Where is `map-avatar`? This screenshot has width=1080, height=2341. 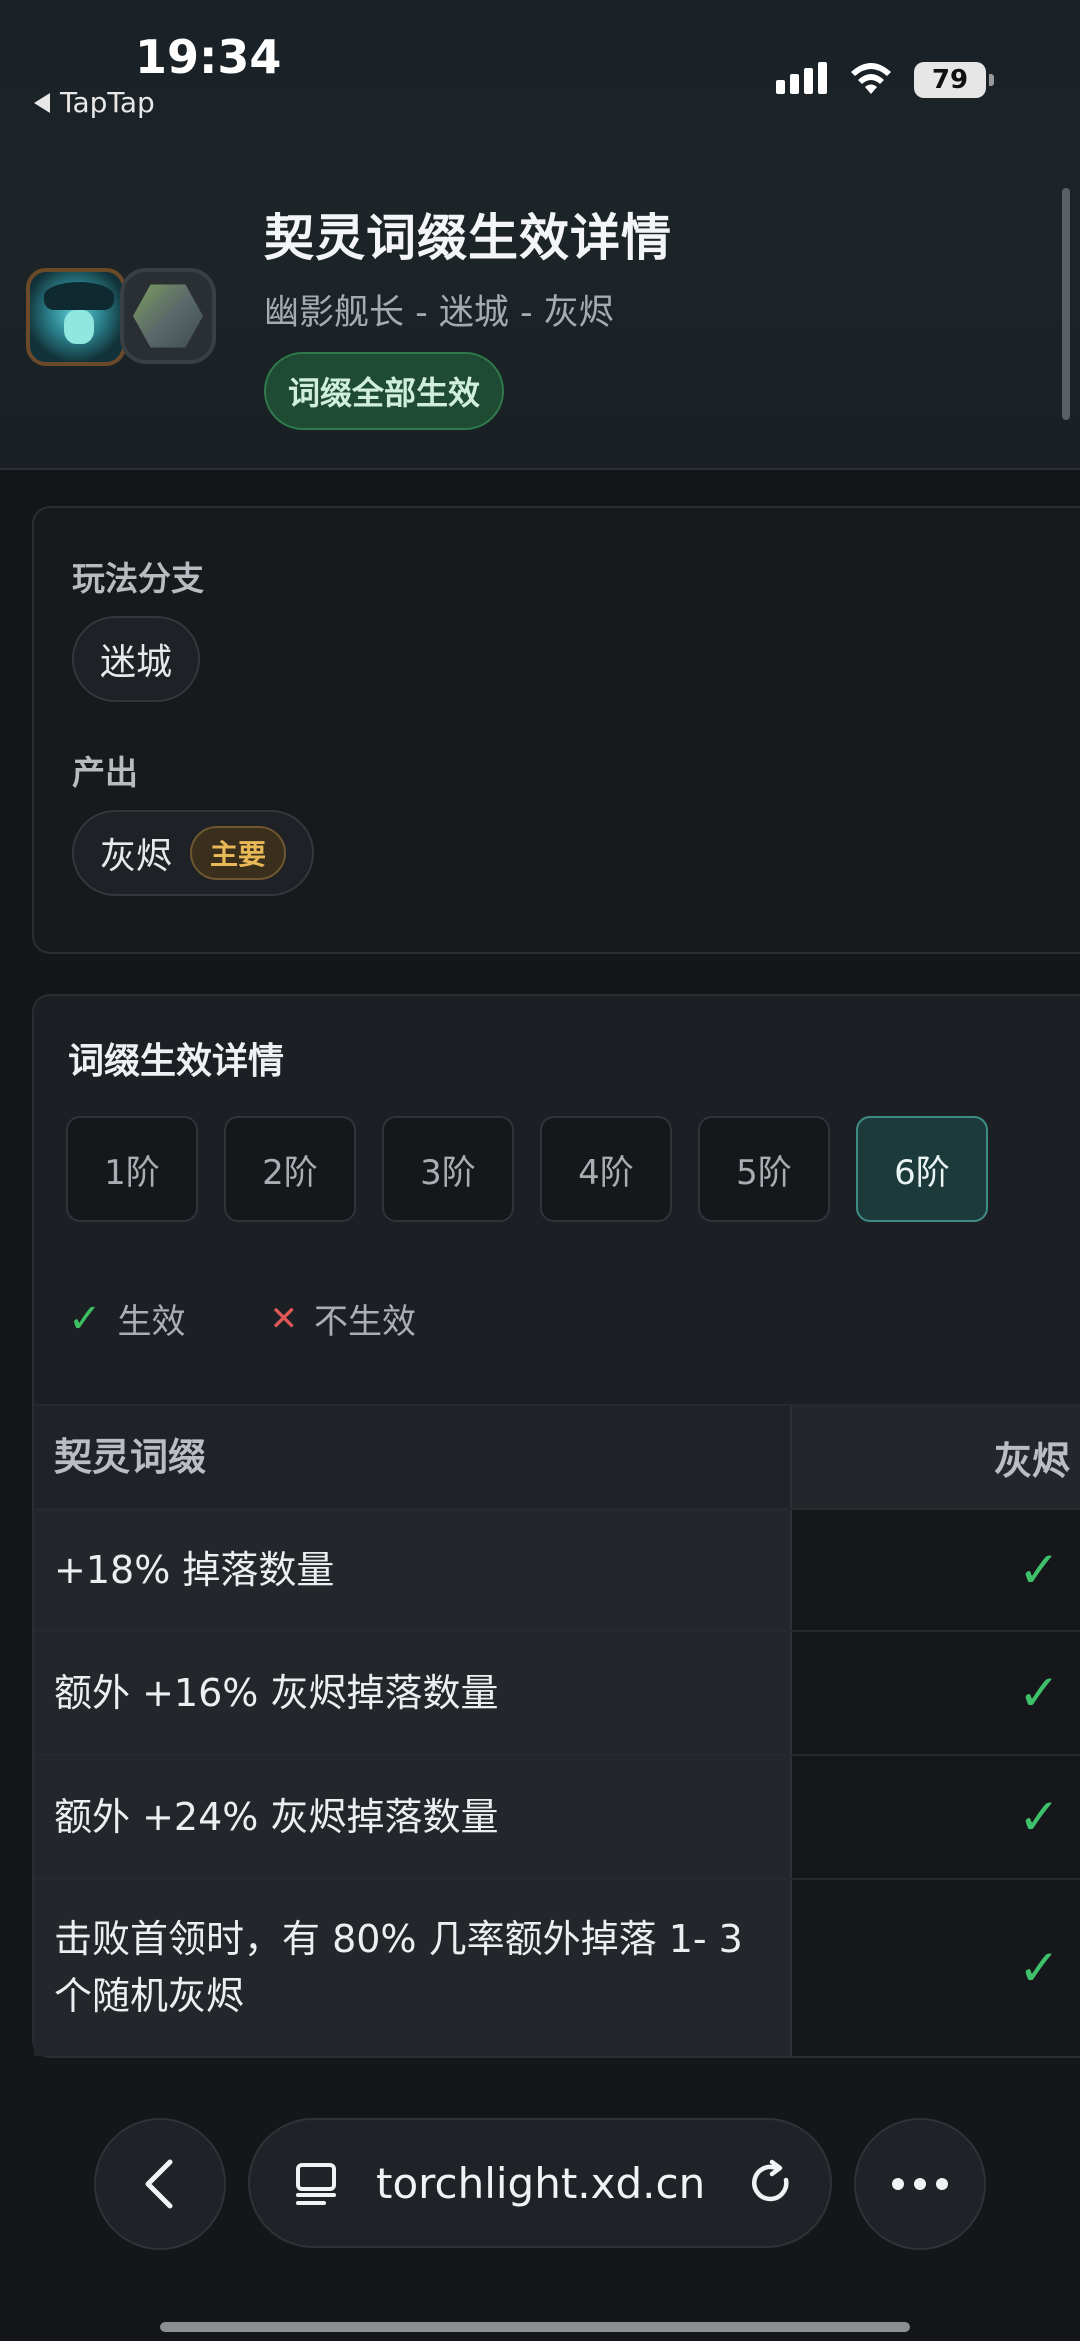 map-avatar is located at coordinates (168, 316).